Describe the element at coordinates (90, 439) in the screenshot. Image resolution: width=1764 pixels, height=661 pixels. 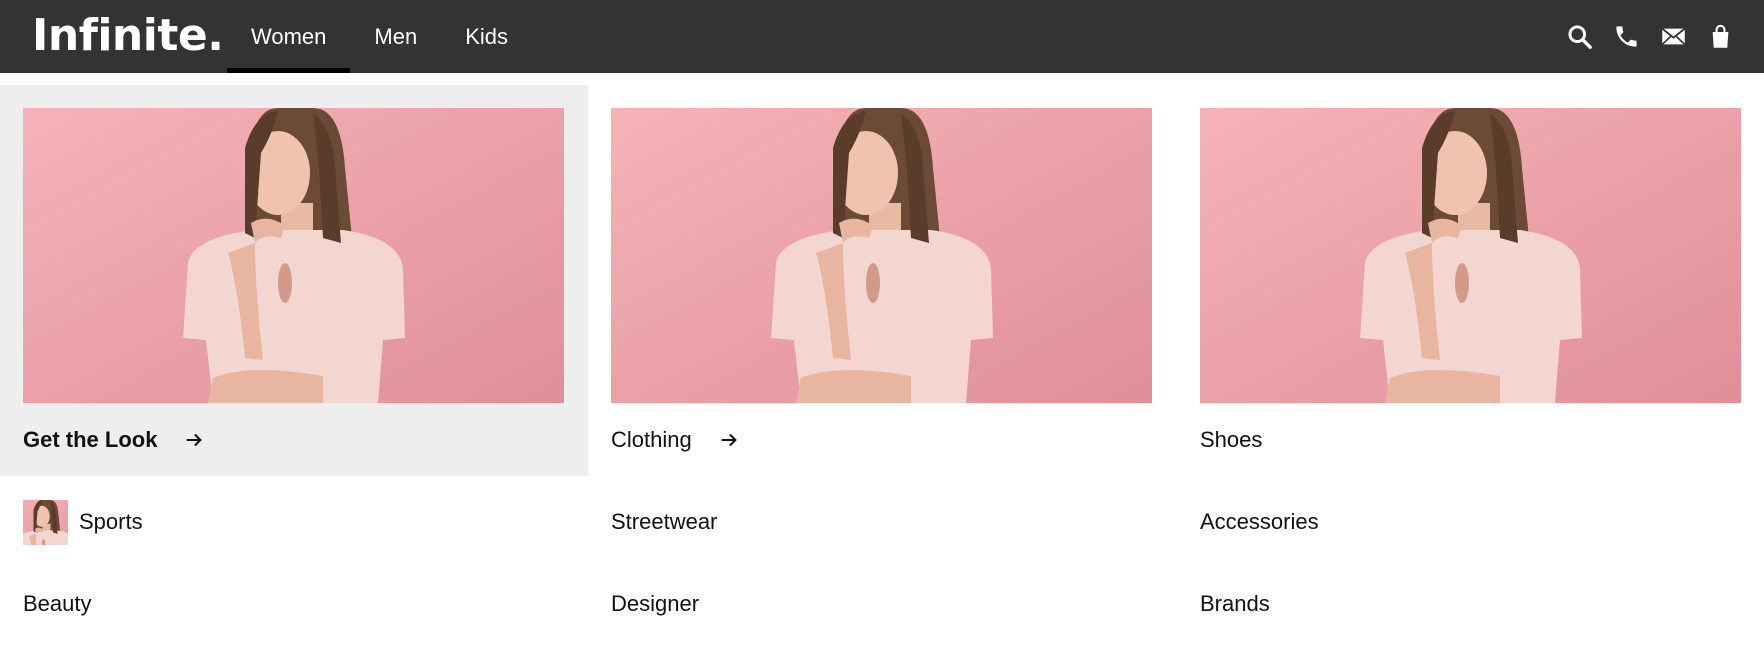
I see `featured-card-title: Get the Look` at that location.